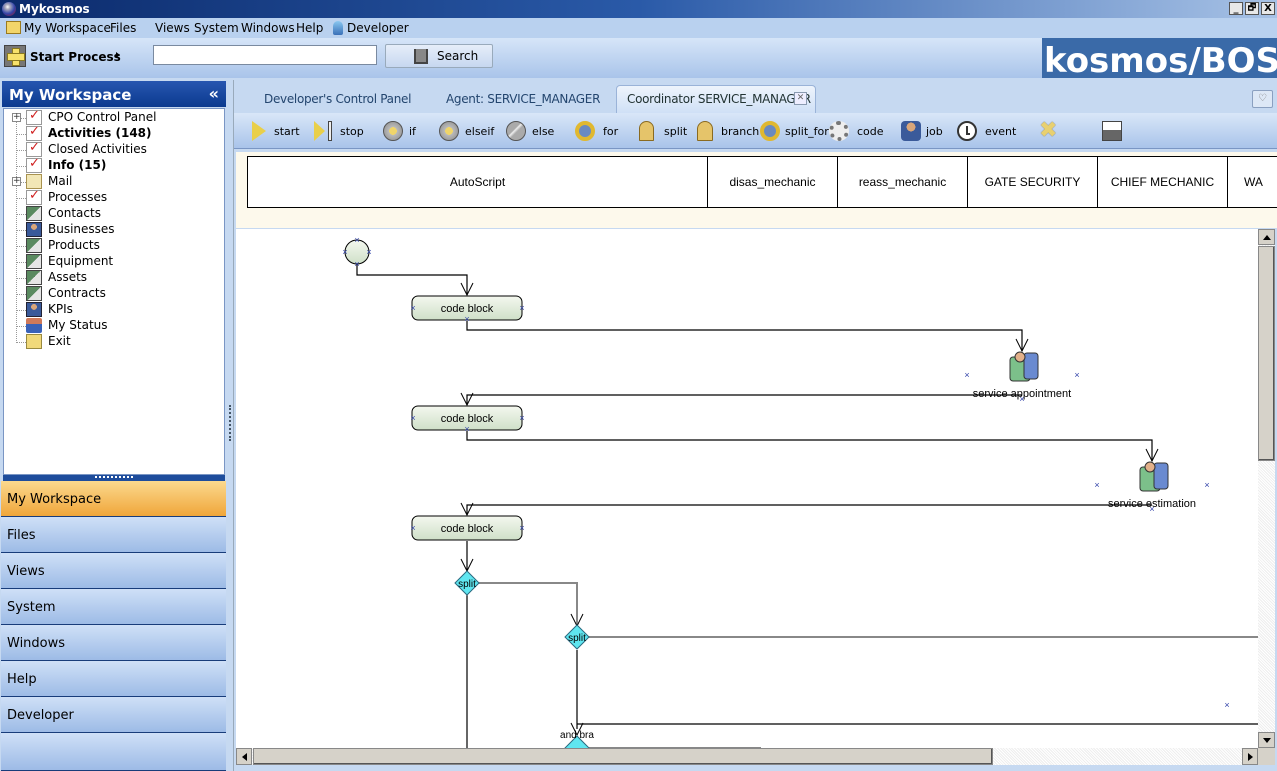 The image size is (1277, 771). I want to click on menu-my-workspace: My Workspace, so click(67, 28).